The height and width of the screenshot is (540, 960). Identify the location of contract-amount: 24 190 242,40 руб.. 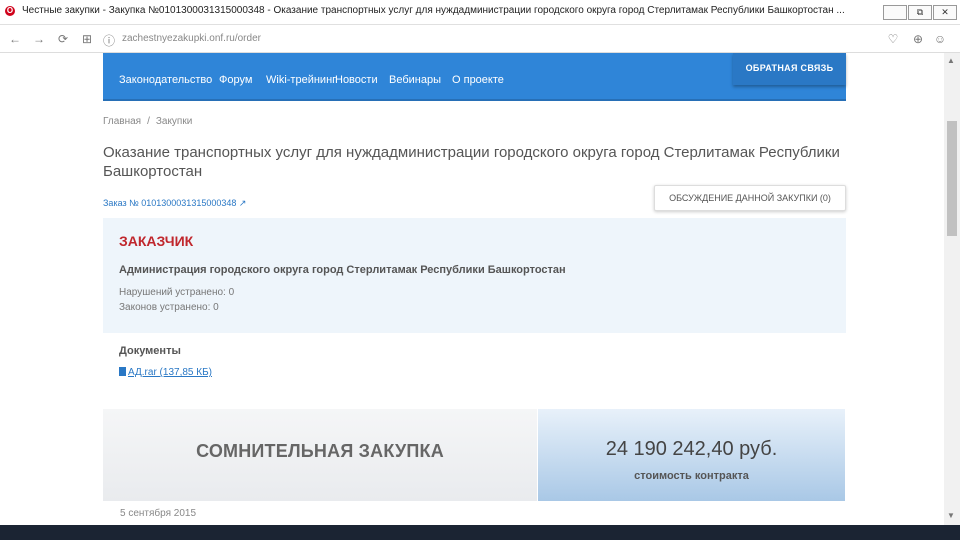
(691, 449).